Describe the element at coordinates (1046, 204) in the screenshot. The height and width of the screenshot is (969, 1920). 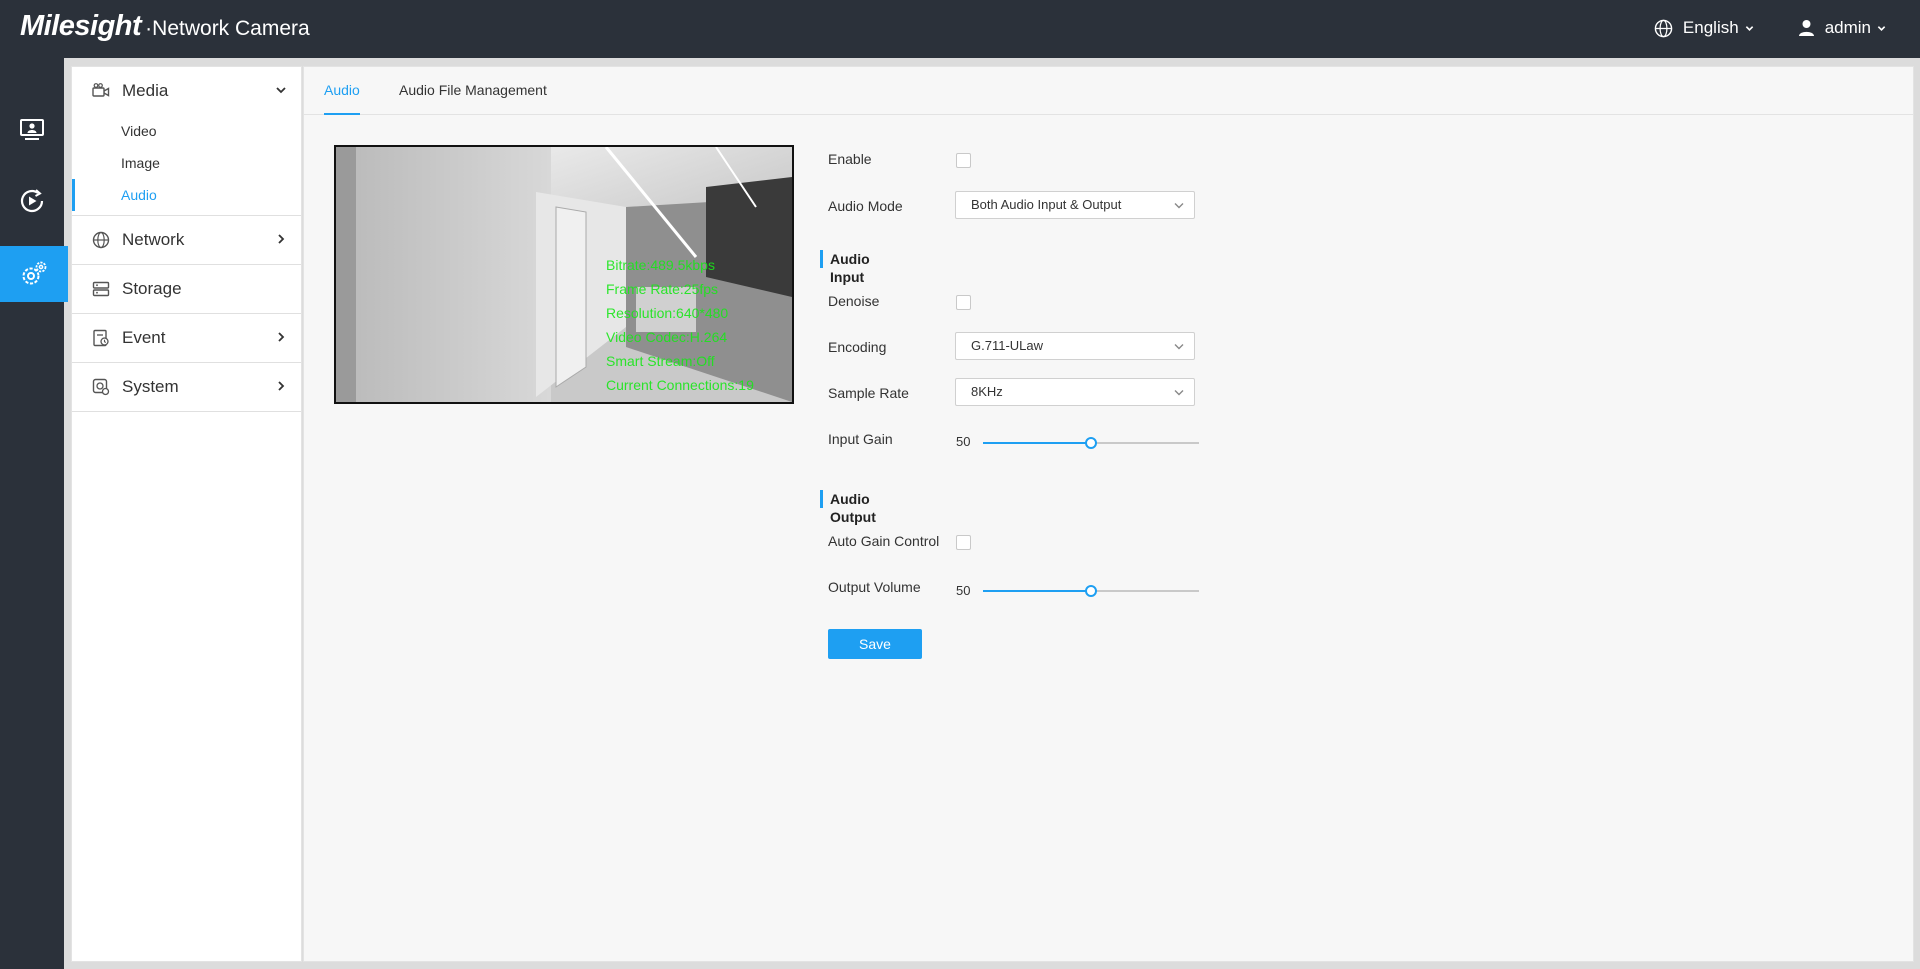
I see `audio-mode-value: Both Audio Input & Output` at that location.